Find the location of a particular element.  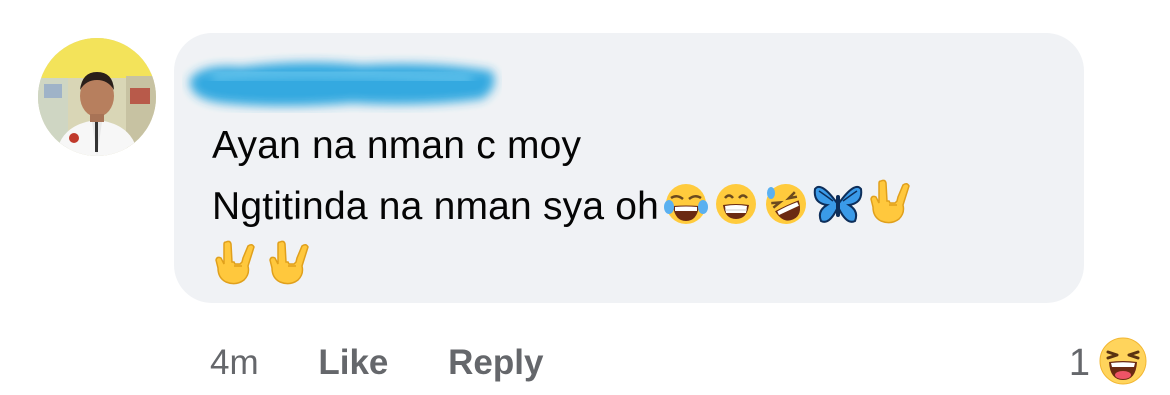

face-with-tears-of-joy-icon is located at coordinates (686, 204).